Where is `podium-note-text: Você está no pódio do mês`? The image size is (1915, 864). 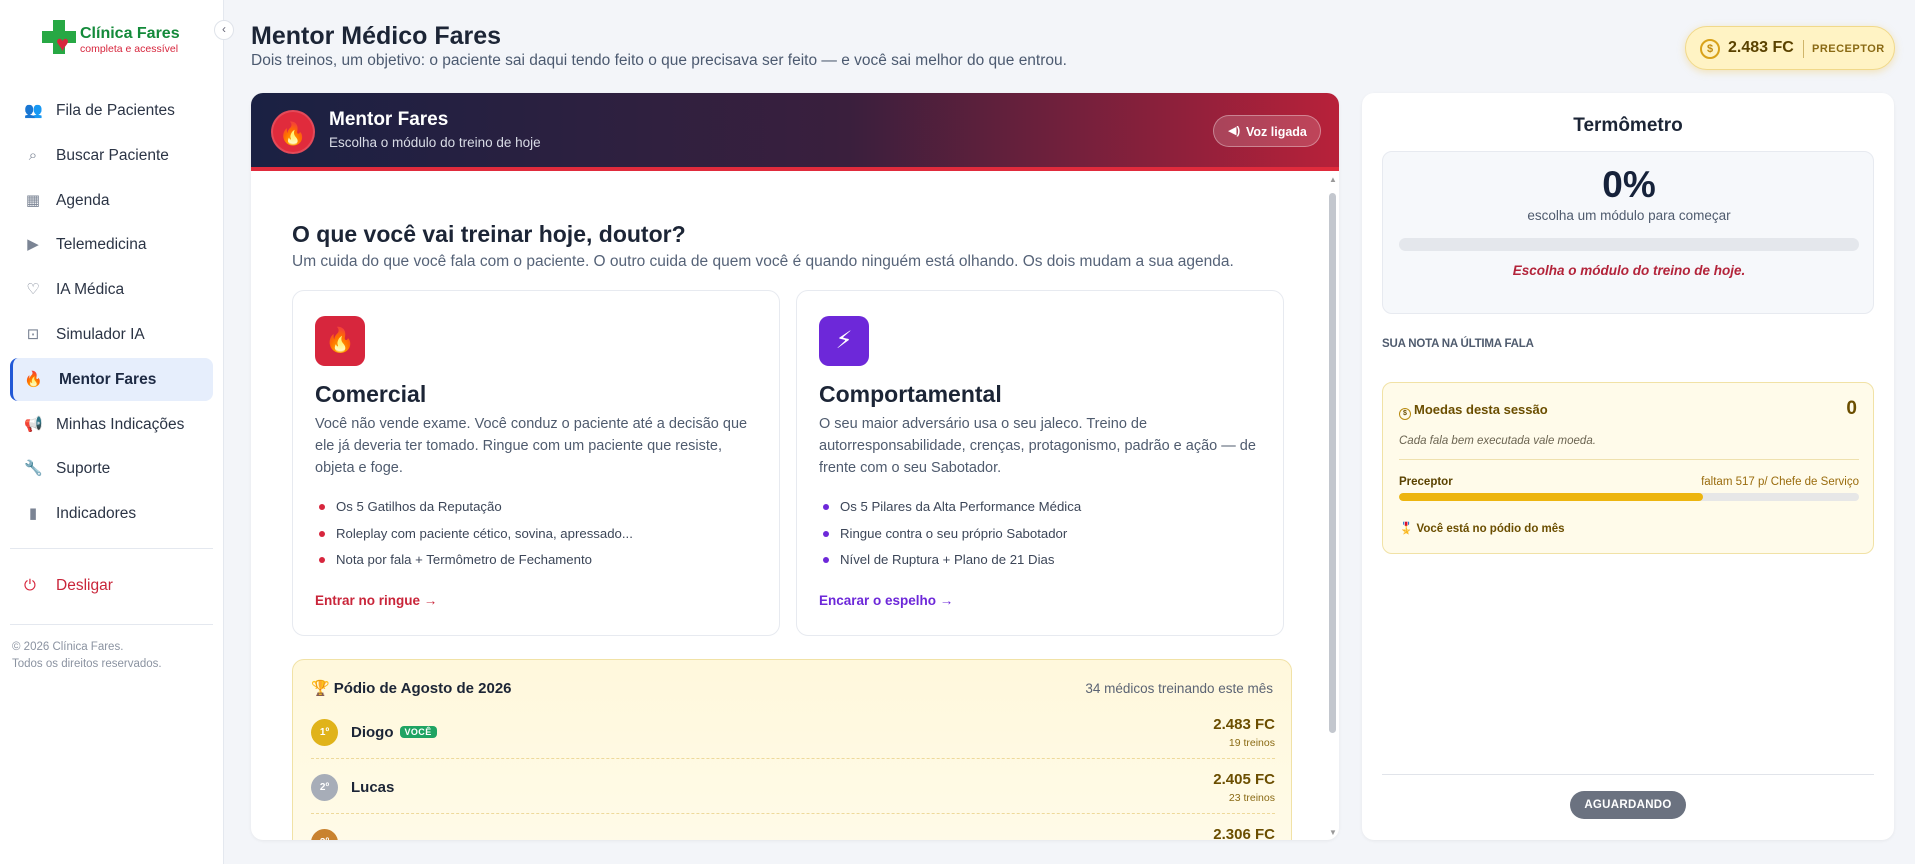
podium-note-text: Você está no pódio do mês is located at coordinates (1490, 529).